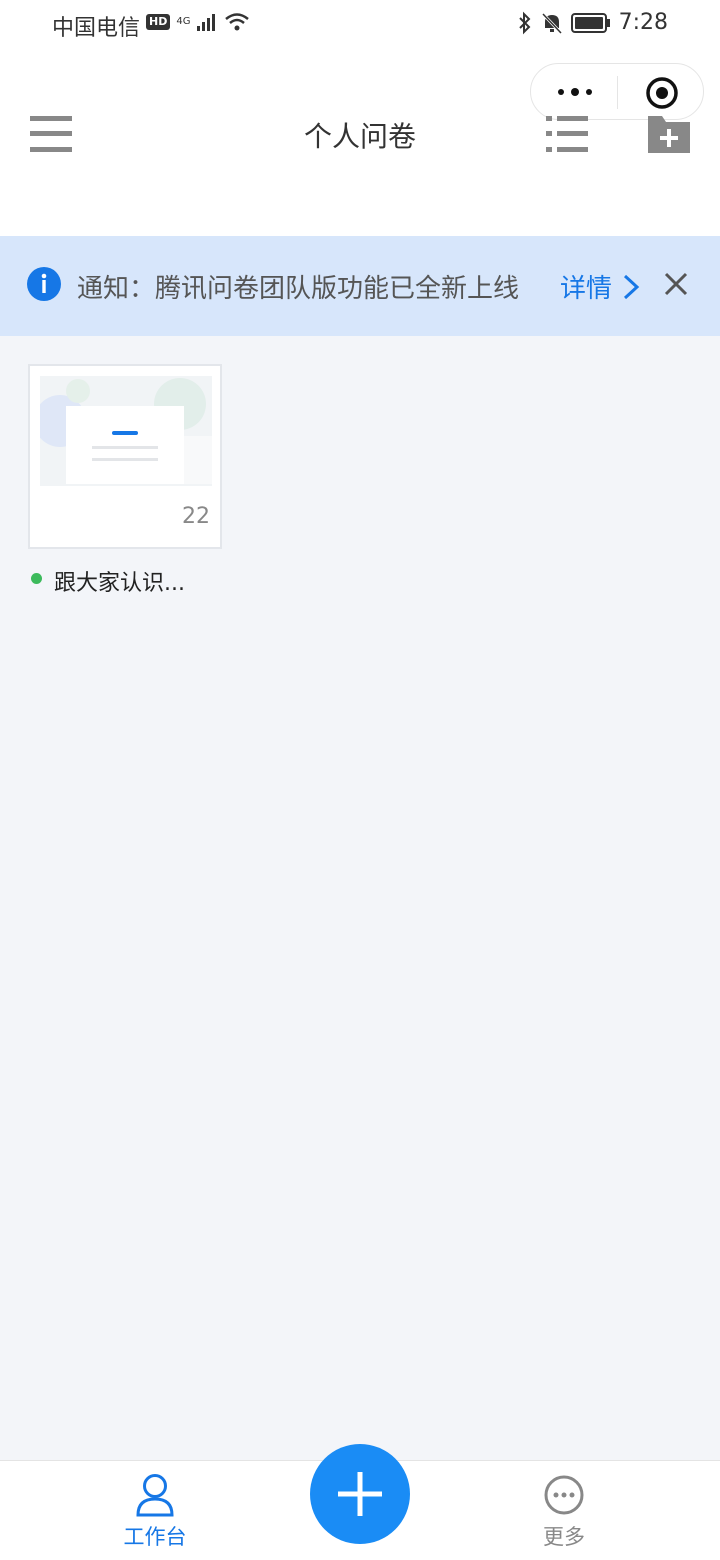 Image resolution: width=720 pixels, height=1560 pixels. I want to click on create-survey-button, so click(360, 1494).